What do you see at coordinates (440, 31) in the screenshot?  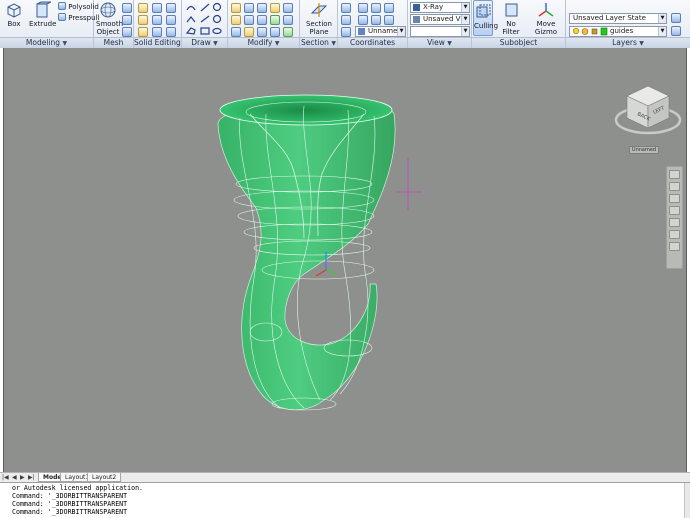 I see `view-blank-combo: ▼` at bounding box center [440, 31].